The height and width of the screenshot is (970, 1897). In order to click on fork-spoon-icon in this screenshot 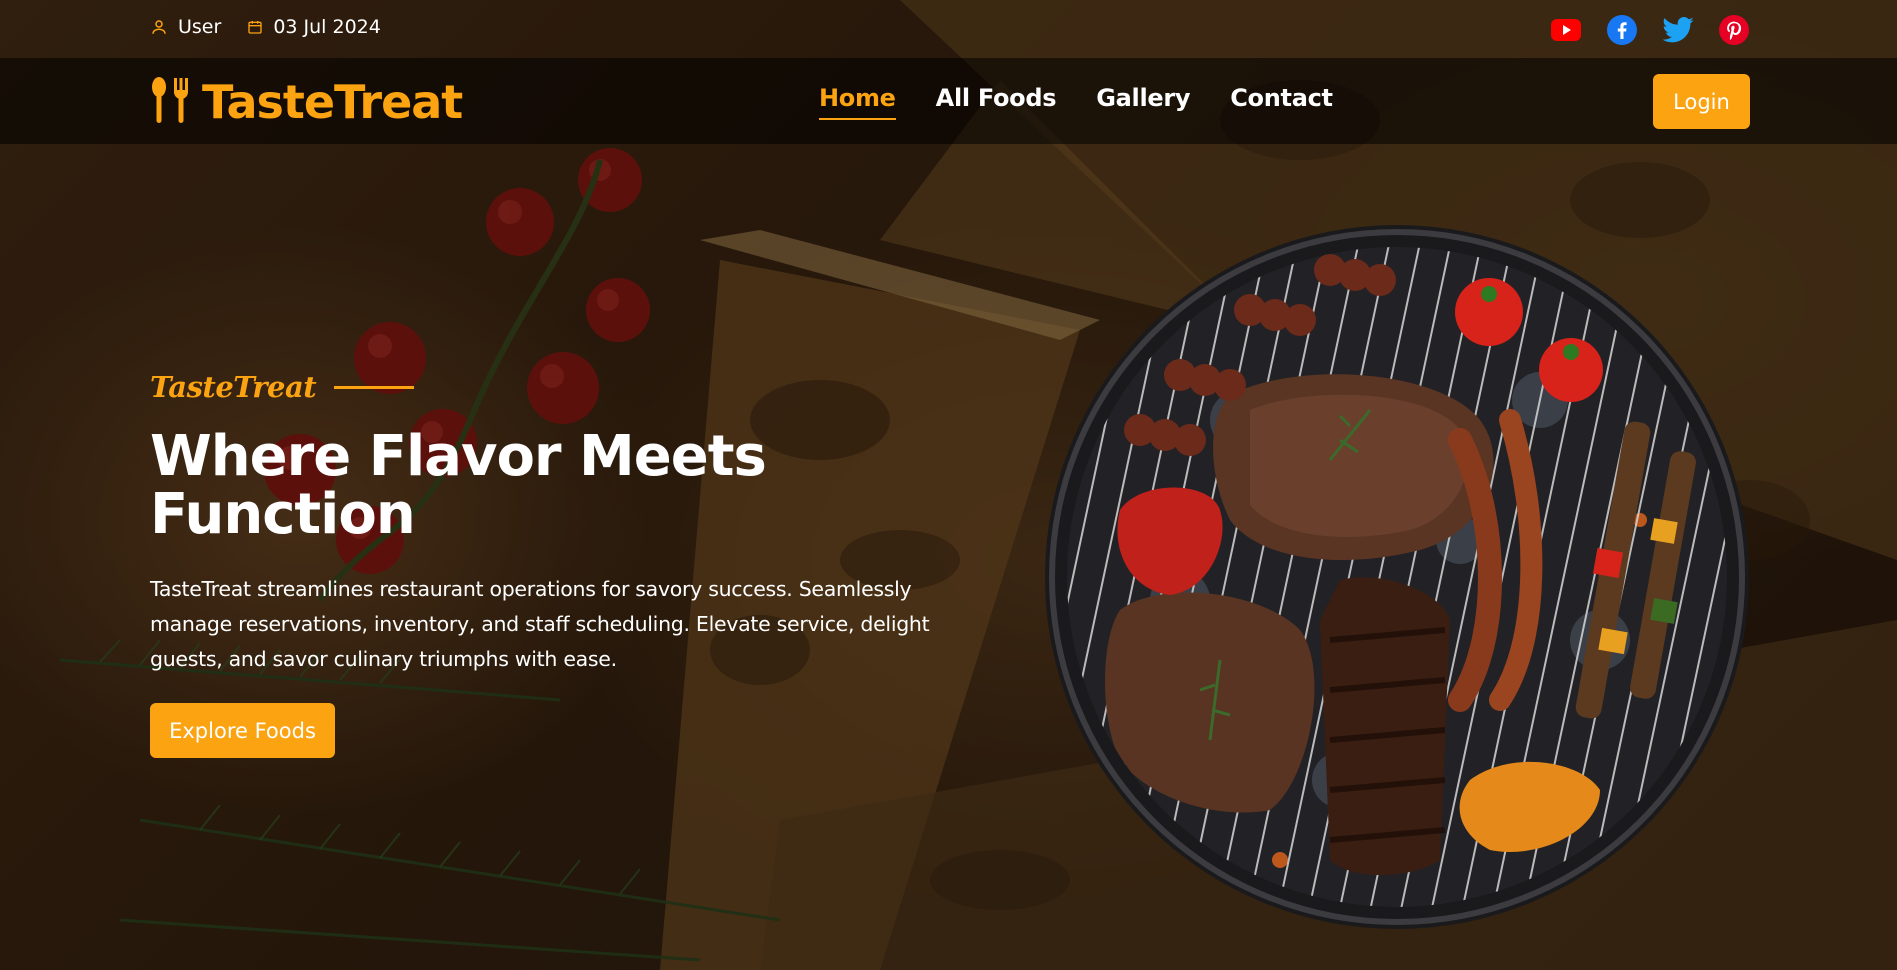, I will do `click(171, 102)`.